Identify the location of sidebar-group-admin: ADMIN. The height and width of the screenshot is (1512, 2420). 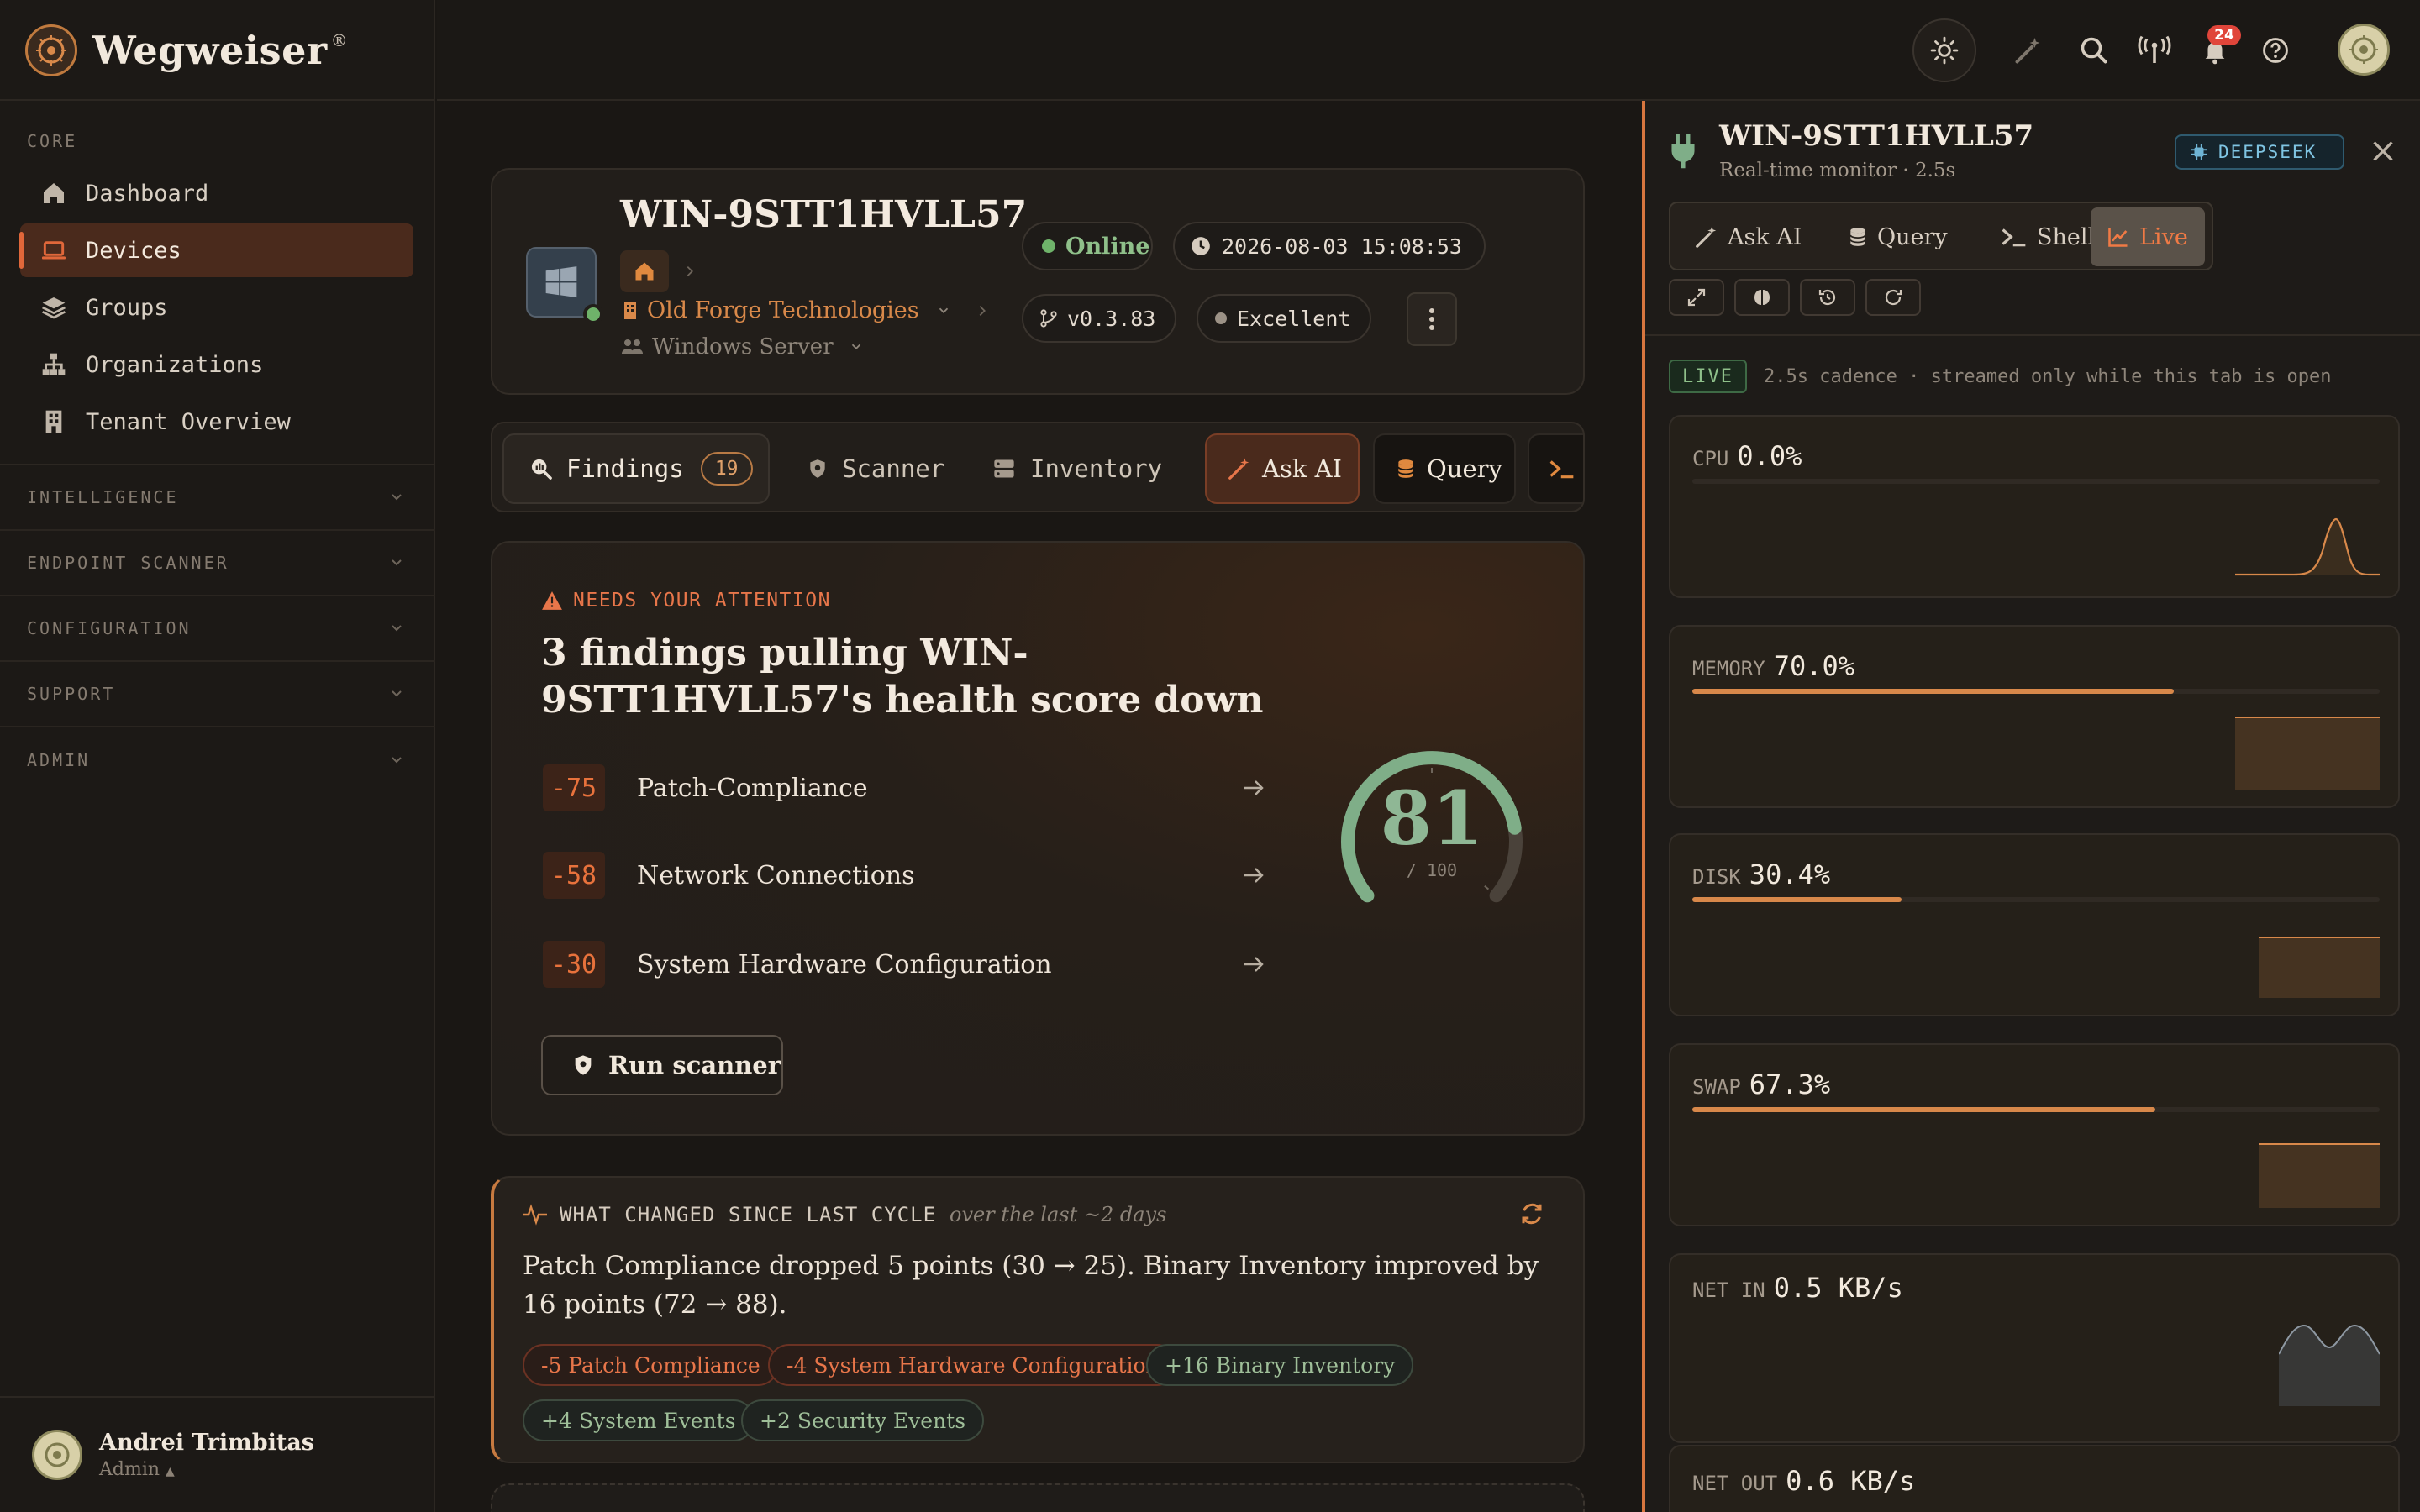
(218, 760).